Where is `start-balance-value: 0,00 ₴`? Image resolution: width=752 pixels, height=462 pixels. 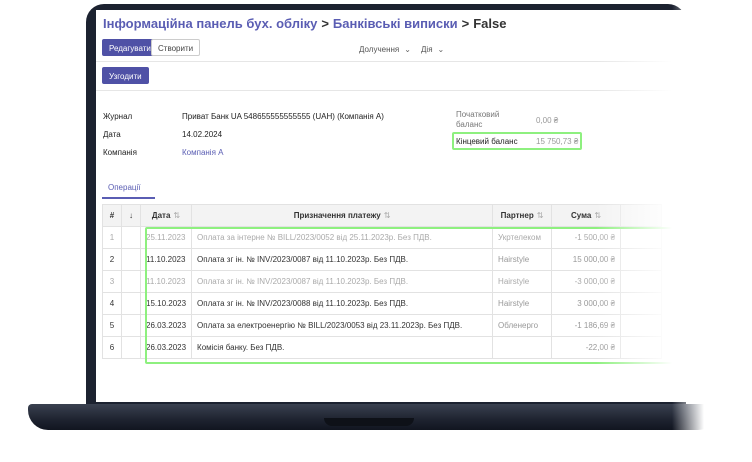
start-balance-value: 0,00 ₴ is located at coordinates (547, 120).